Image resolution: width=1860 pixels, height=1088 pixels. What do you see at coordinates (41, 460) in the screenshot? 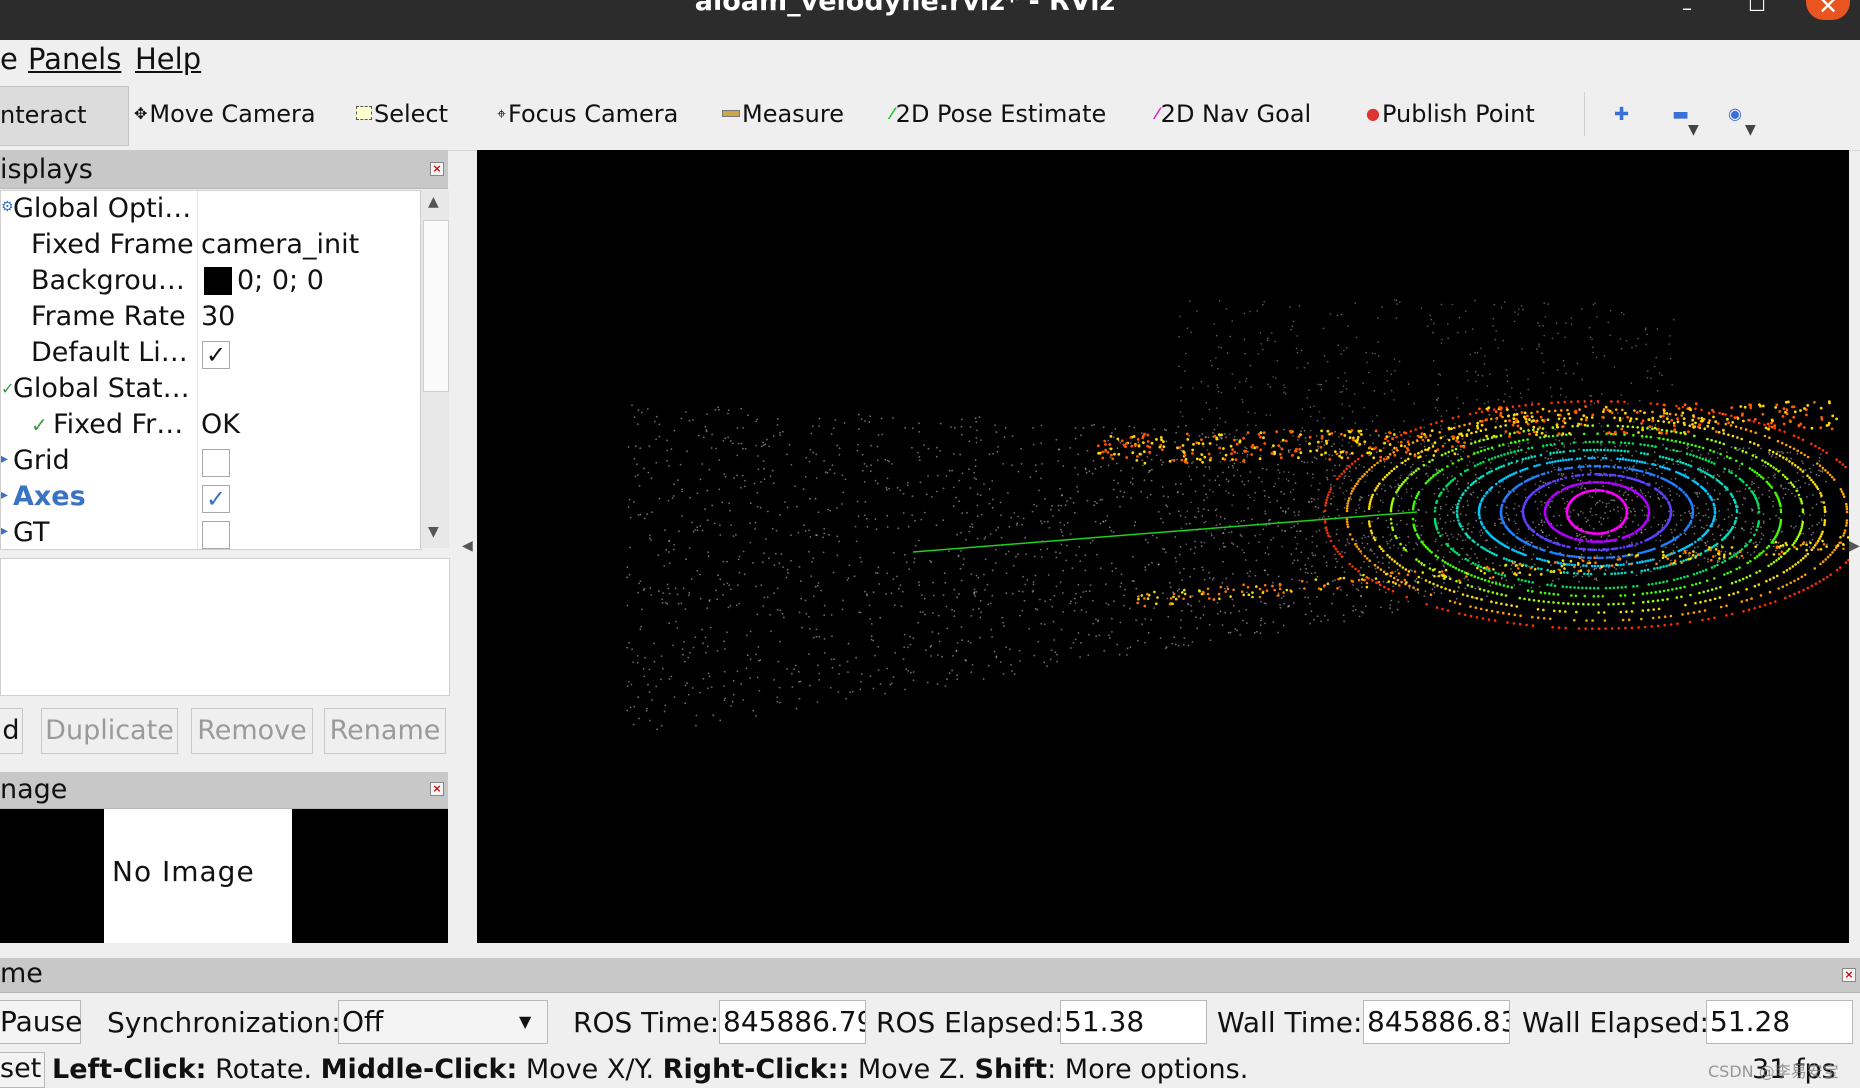
I see `tree-key: Grid` at bounding box center [41, 460].